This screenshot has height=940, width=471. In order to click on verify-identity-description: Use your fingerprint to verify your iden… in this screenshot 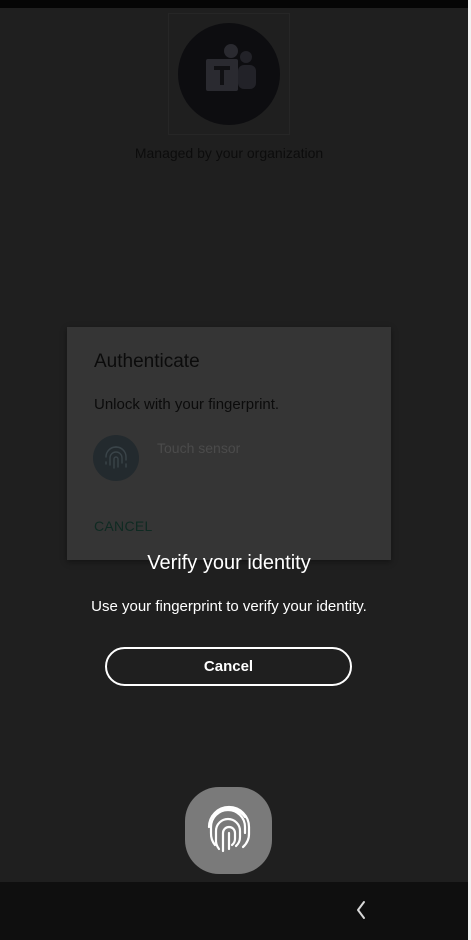, I will do `click(229, 606)`.